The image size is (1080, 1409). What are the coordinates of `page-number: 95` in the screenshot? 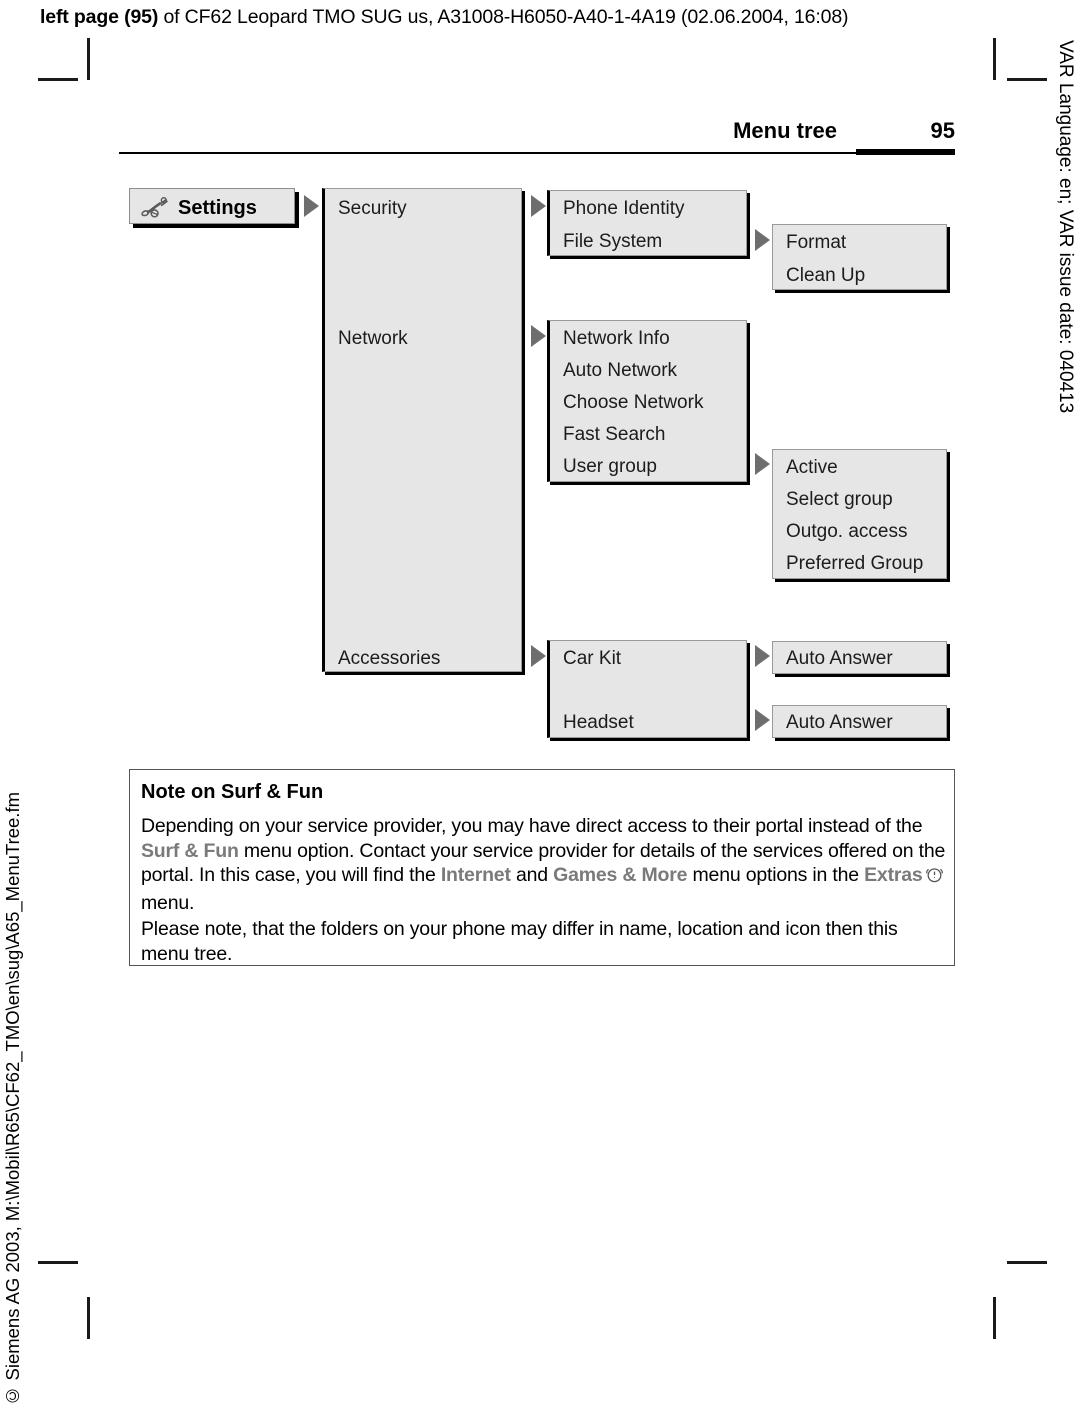 It's located at (942, 130).